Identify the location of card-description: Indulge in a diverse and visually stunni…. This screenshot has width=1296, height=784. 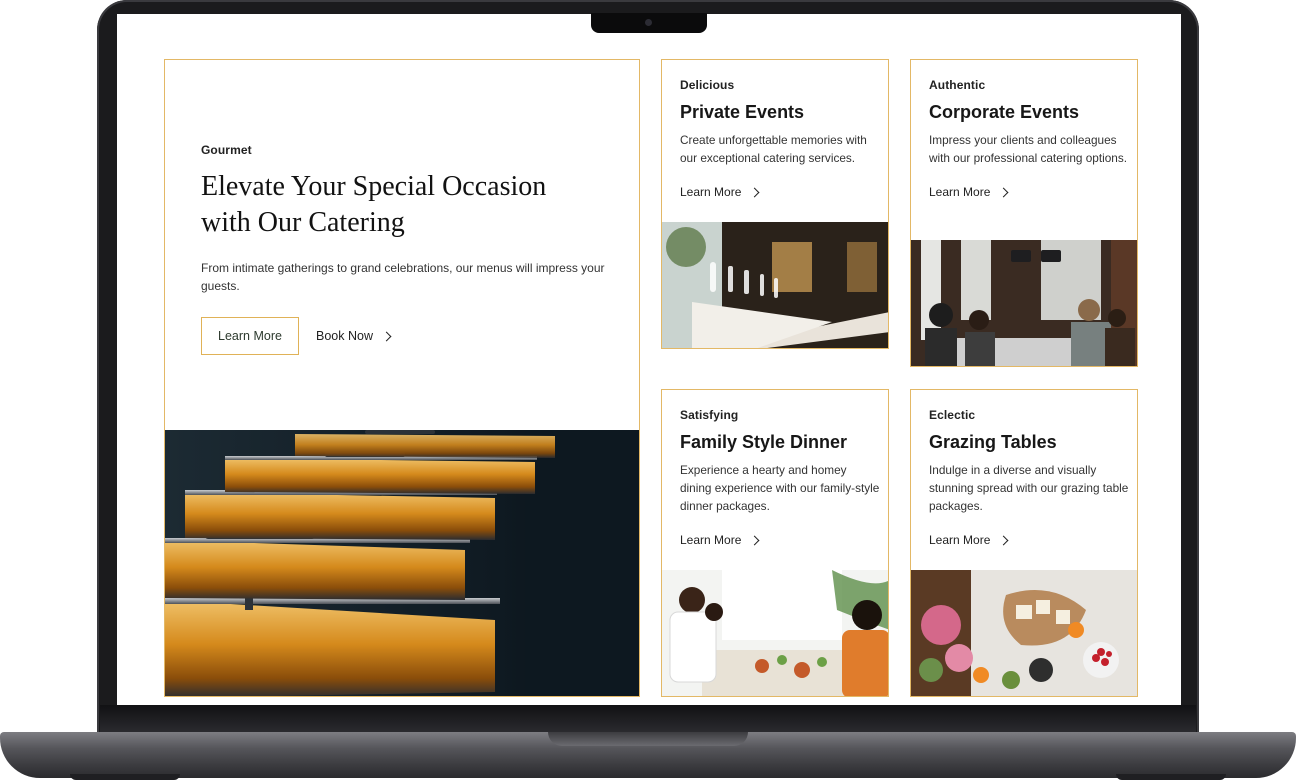
(1029, 488).